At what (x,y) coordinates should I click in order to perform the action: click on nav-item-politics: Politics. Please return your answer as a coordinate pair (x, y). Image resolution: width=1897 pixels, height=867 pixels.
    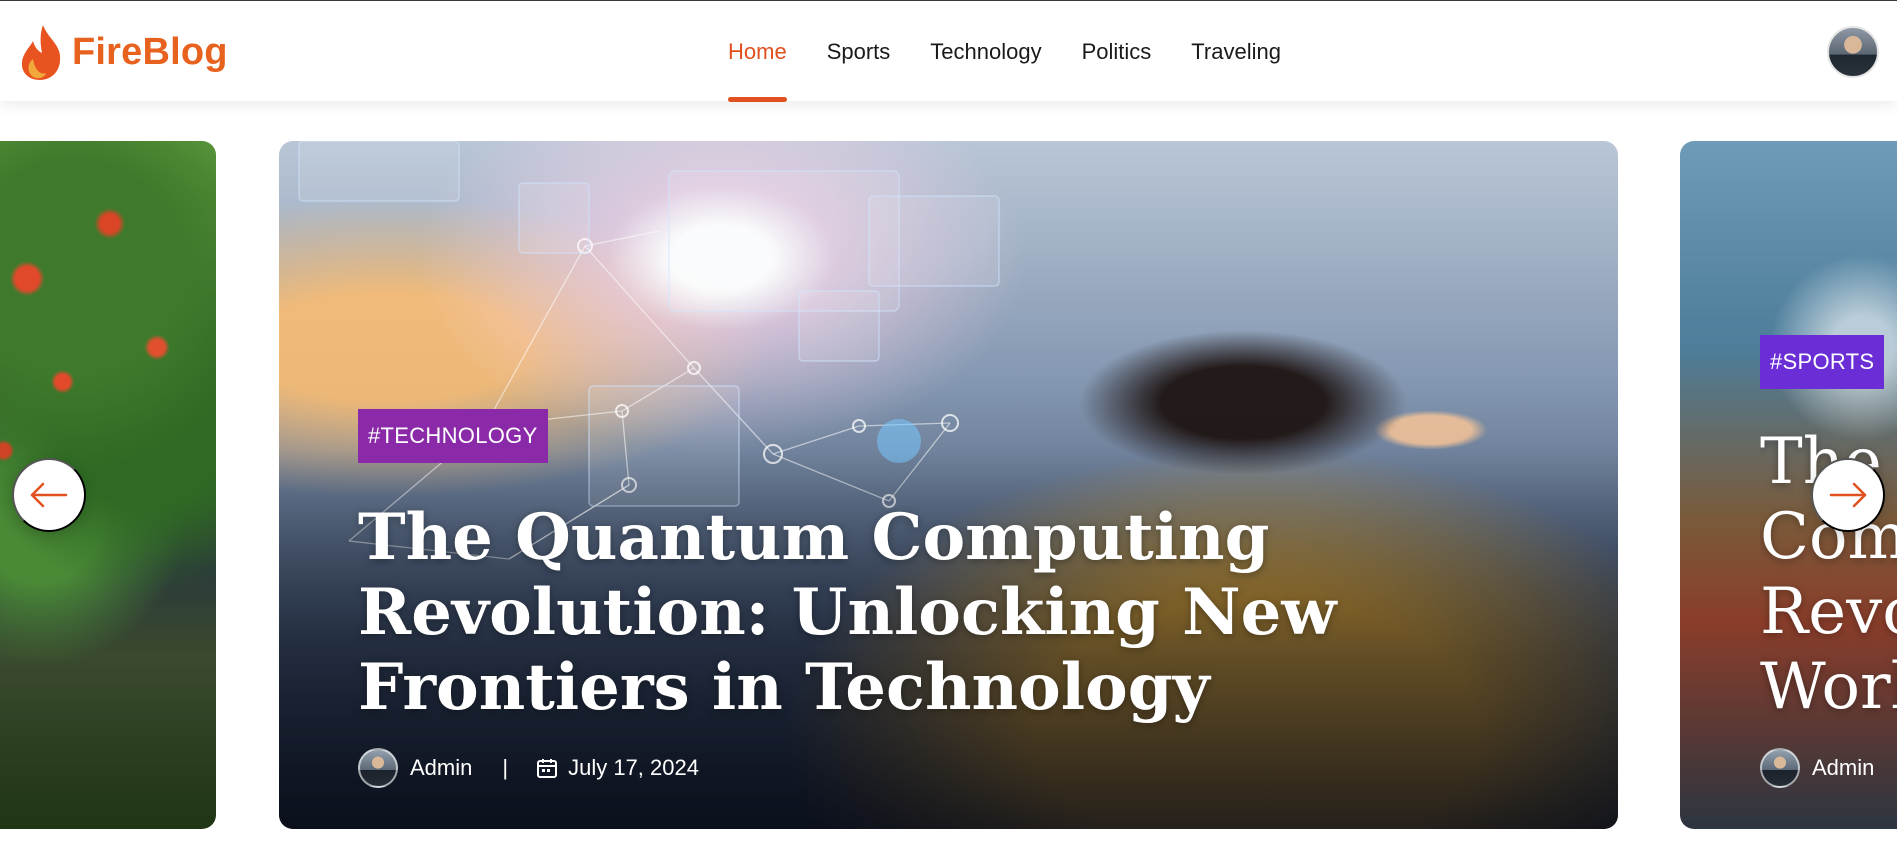
    Looking at the image, I should click on (1117, 51).